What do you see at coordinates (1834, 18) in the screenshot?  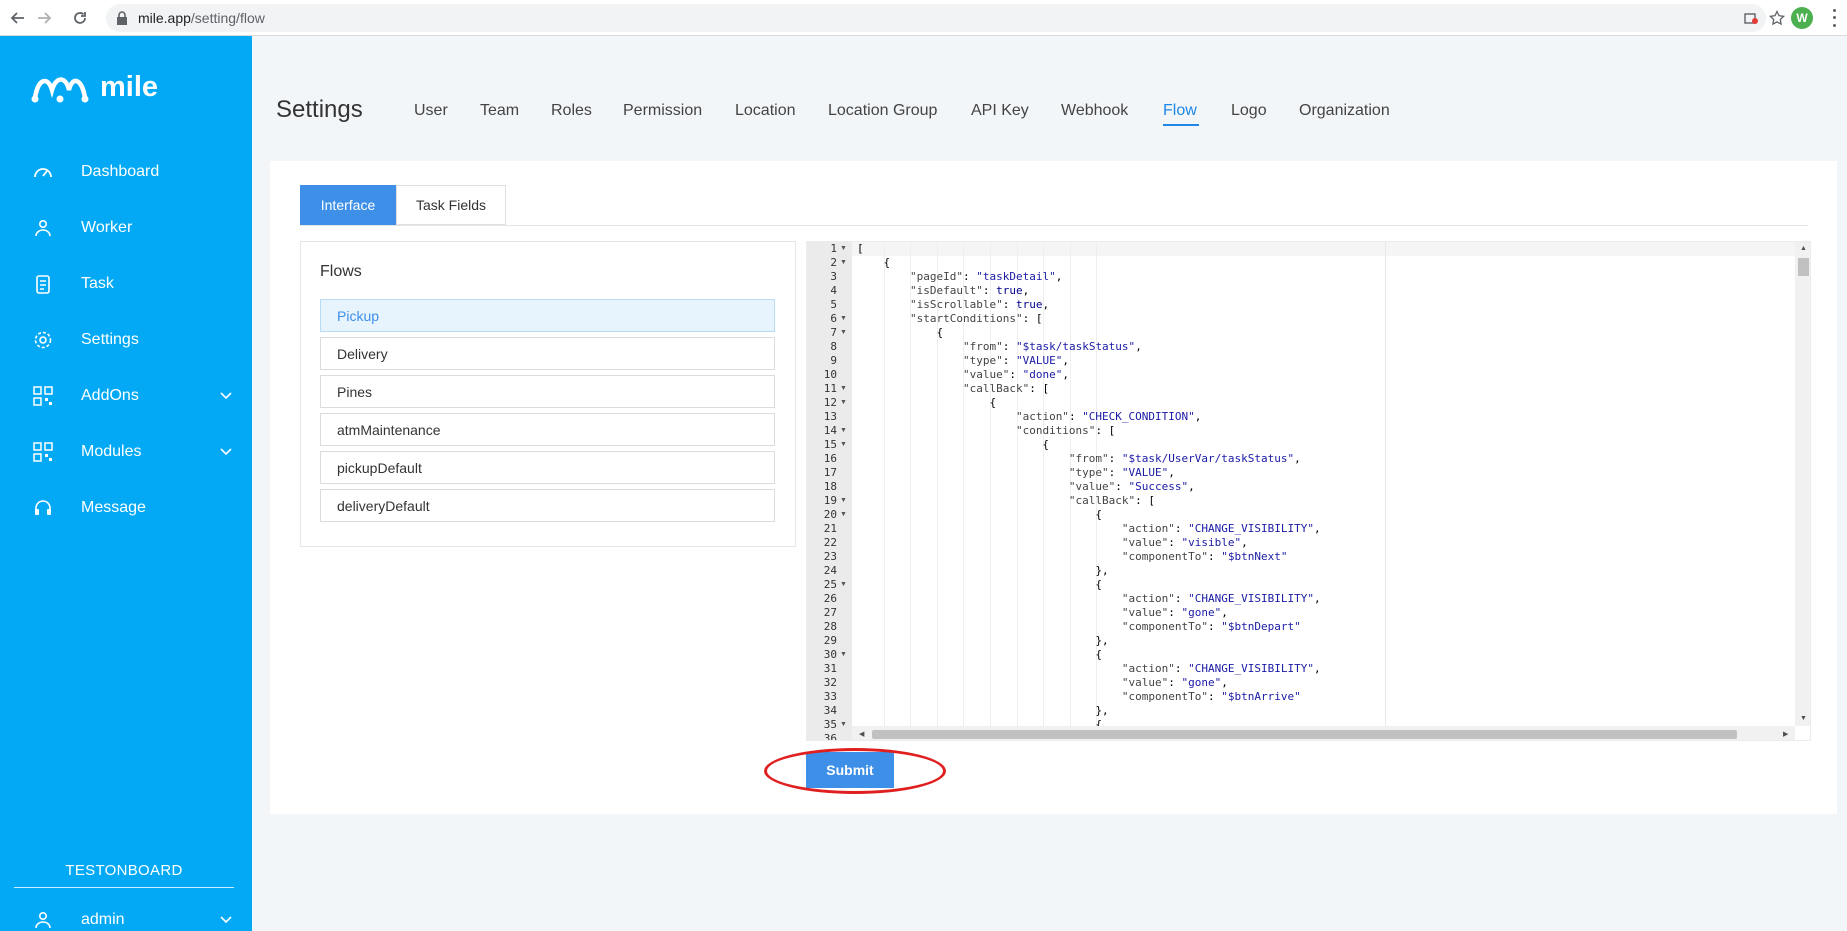 I see `browser-menu-icon` at bounding box center [1834, 18].